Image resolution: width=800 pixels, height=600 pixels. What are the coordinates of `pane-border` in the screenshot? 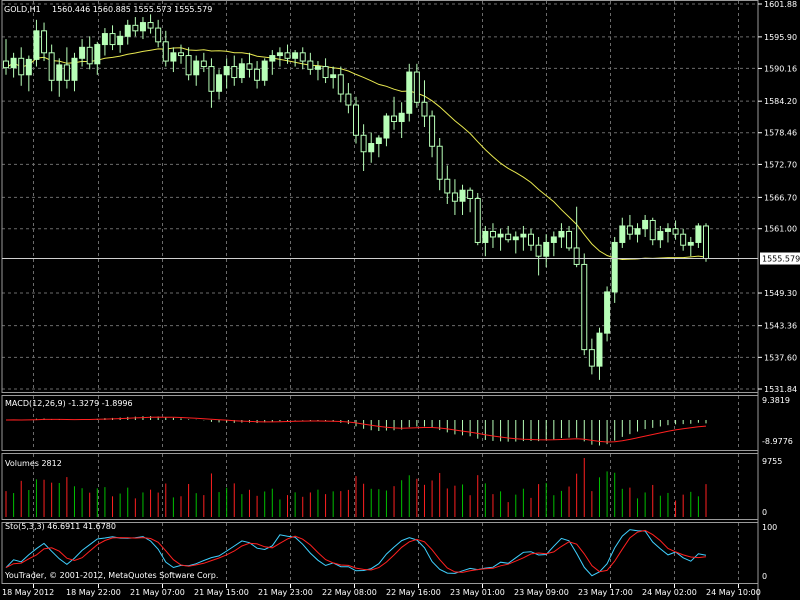 It's located at (380, 486).